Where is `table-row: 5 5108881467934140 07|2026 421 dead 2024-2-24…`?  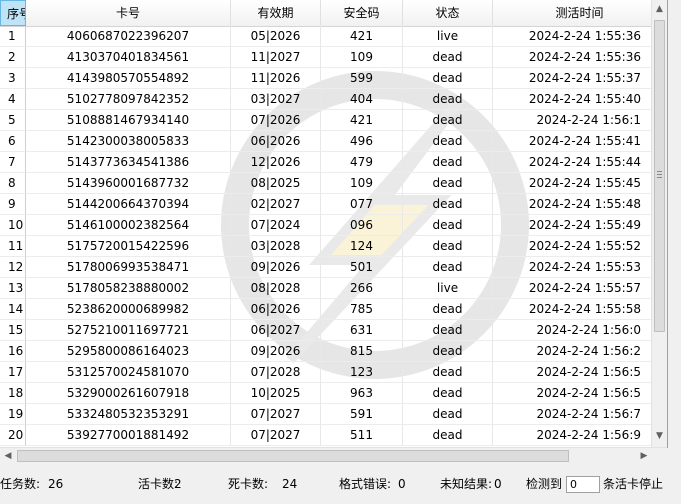 table-row: 5 5108881467934140 07|2026 421 dead 2024-2-24… is located at coordinates (326, 120).